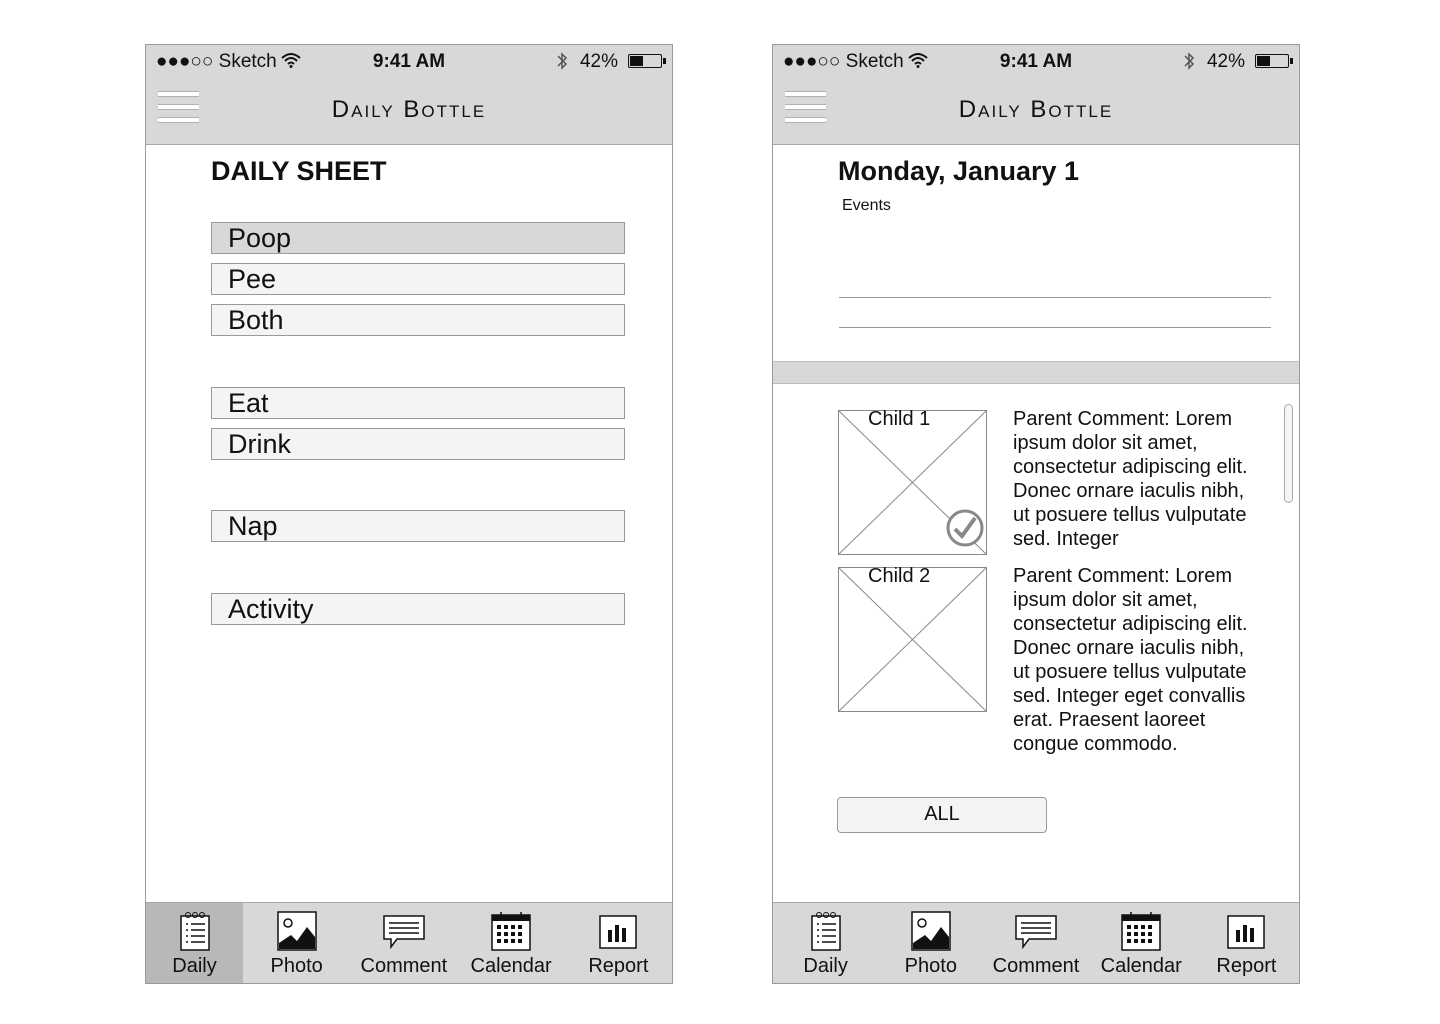 The width and height of the screenshot is (1440, 1024). What do you see at coordinates (299, 171) in the screenshot?
I see `page-title: DAILY SHEET` at bounding box center [299, 171].